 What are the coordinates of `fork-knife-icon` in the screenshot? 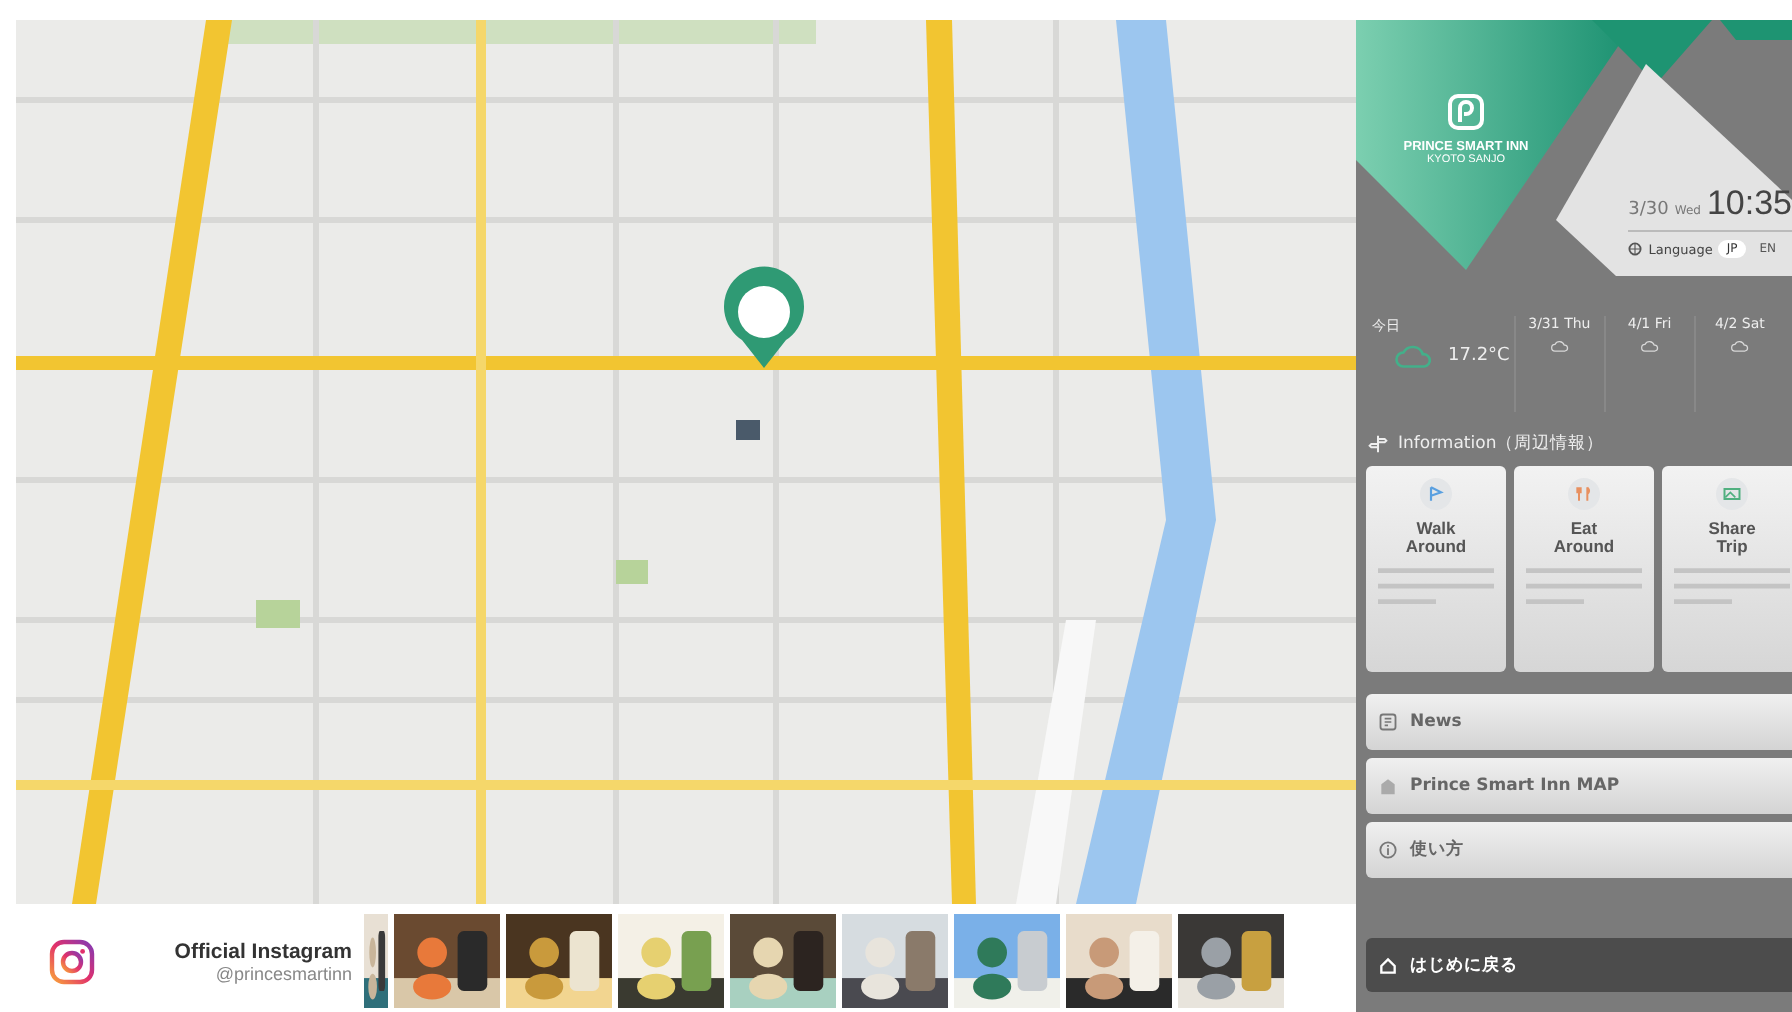 It's located at (1584, 494).